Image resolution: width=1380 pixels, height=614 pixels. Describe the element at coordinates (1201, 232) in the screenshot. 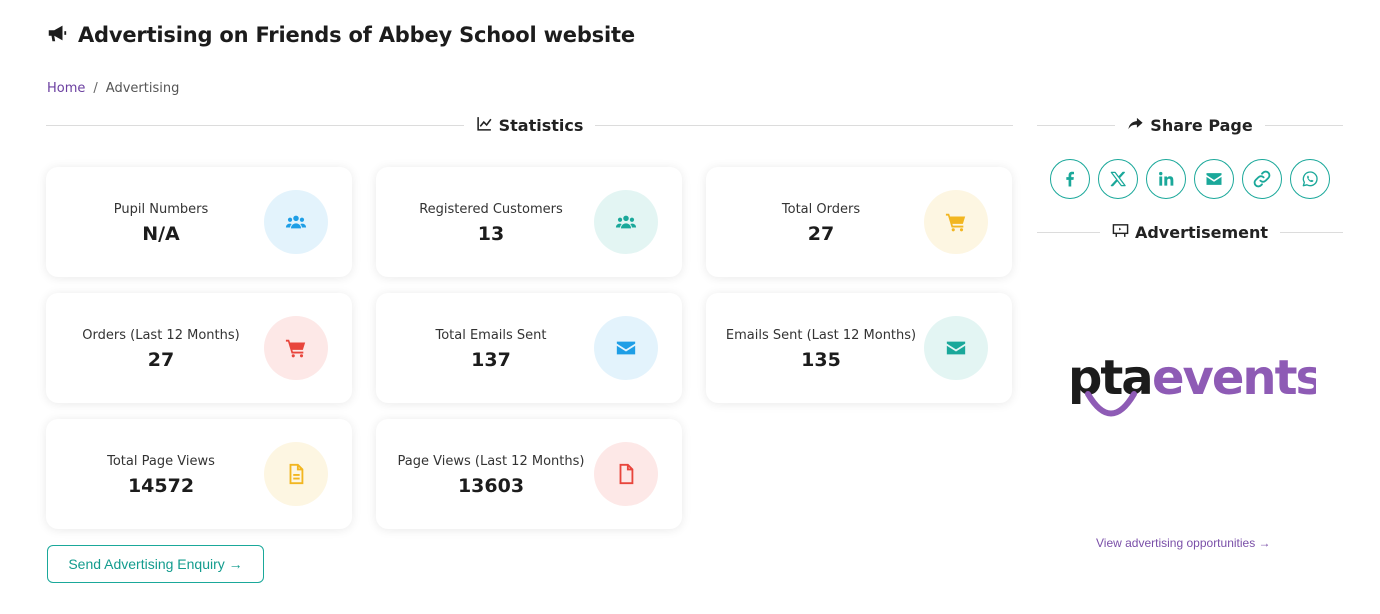

I see `advertisement-title: Advertisement` at that location.